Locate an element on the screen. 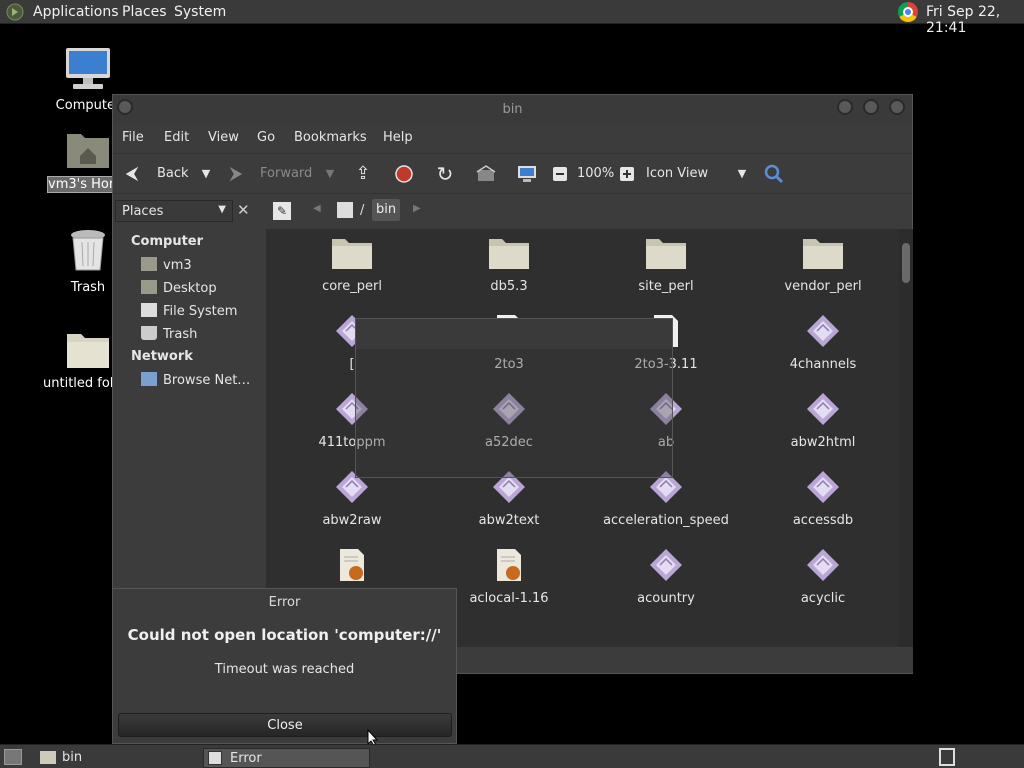 The image size is (1024, 768). file-item: acountry is located at coordinates (666, 576).